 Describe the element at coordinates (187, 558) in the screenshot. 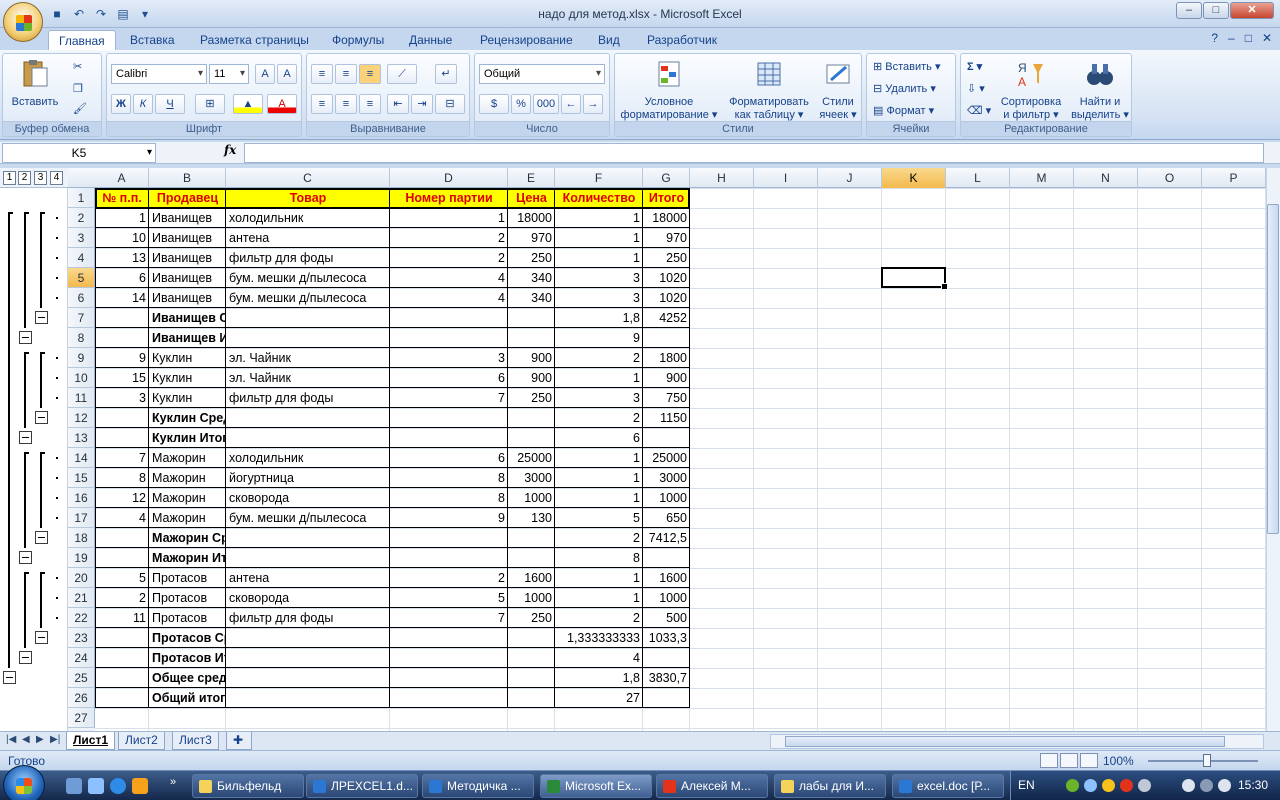

I see `cell-B19: Мажорин Итог` at that location.